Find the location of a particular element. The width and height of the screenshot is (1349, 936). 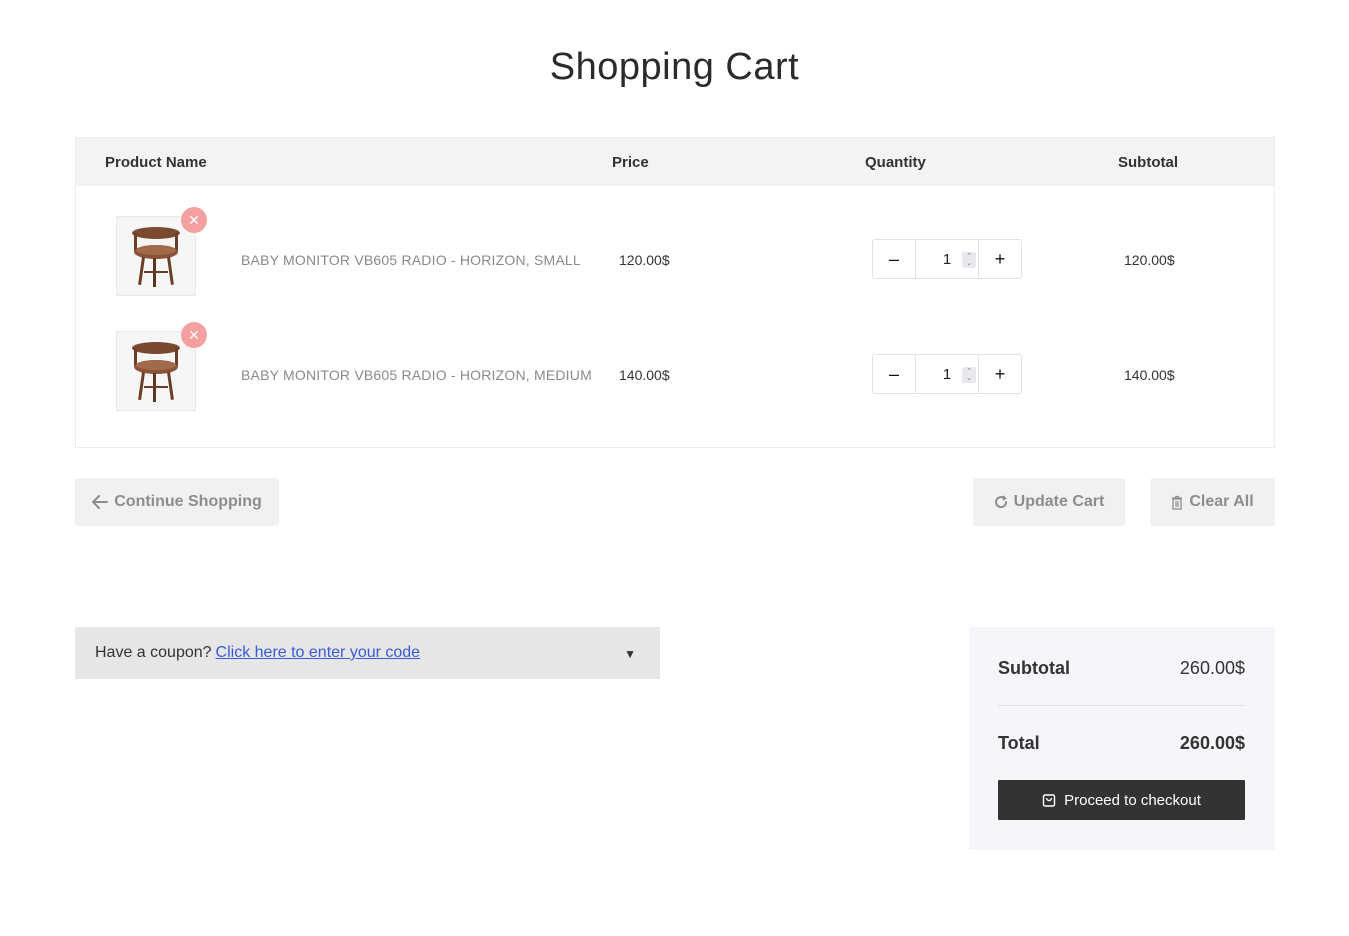

totals-subtotal-label: Subtotal is located at coordinates (1034, 668).